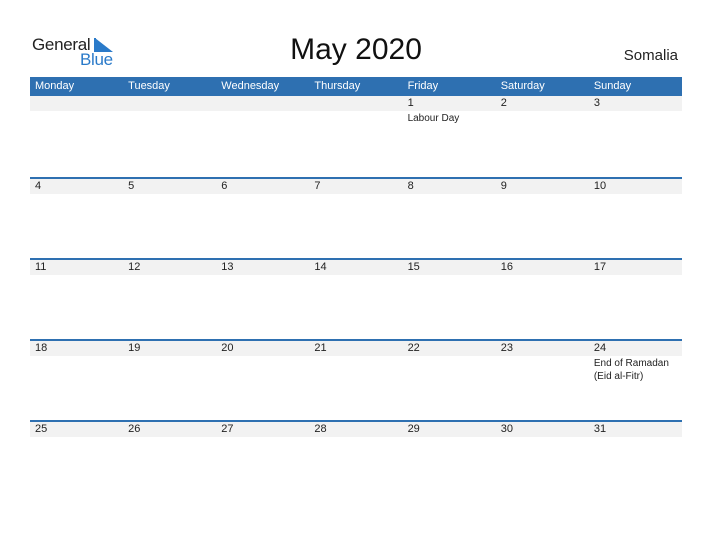 The image size is (712, 550). I want to click on date-strip: 4 5 6 7 8 9 10, so click(356, 186).